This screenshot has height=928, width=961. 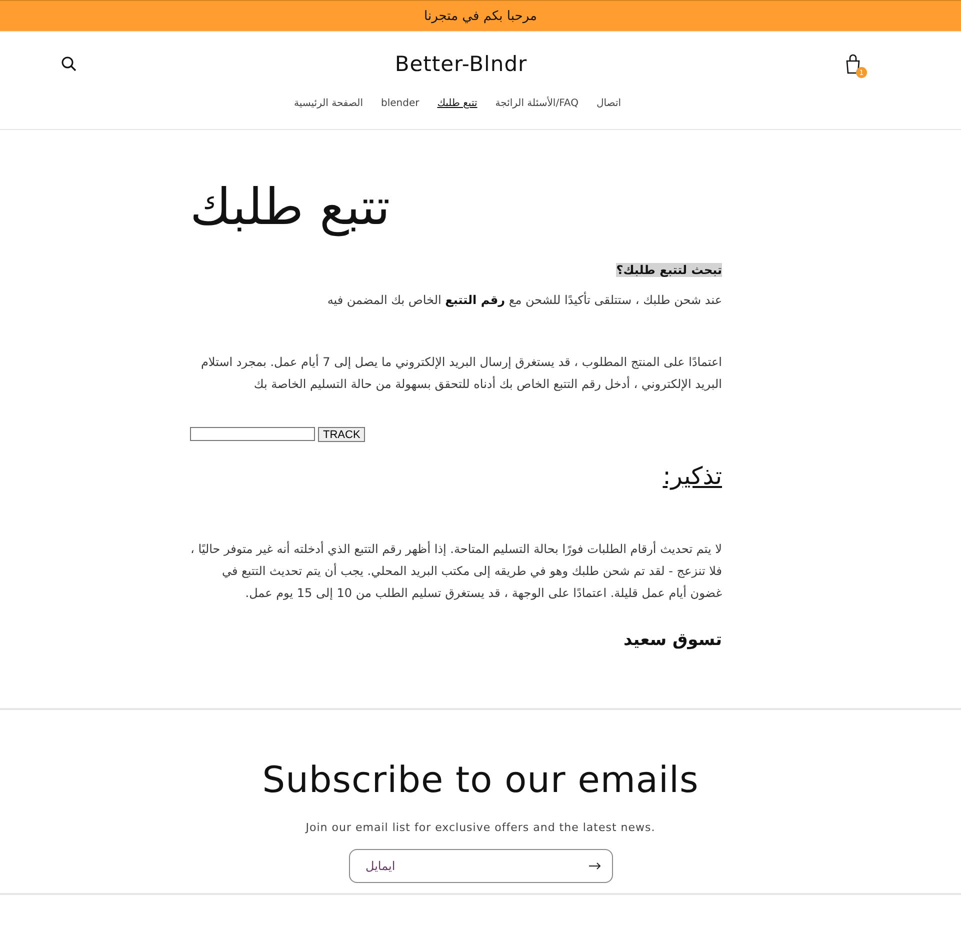 I want to click on arrow-right-icon, so click(x=594, y=866).